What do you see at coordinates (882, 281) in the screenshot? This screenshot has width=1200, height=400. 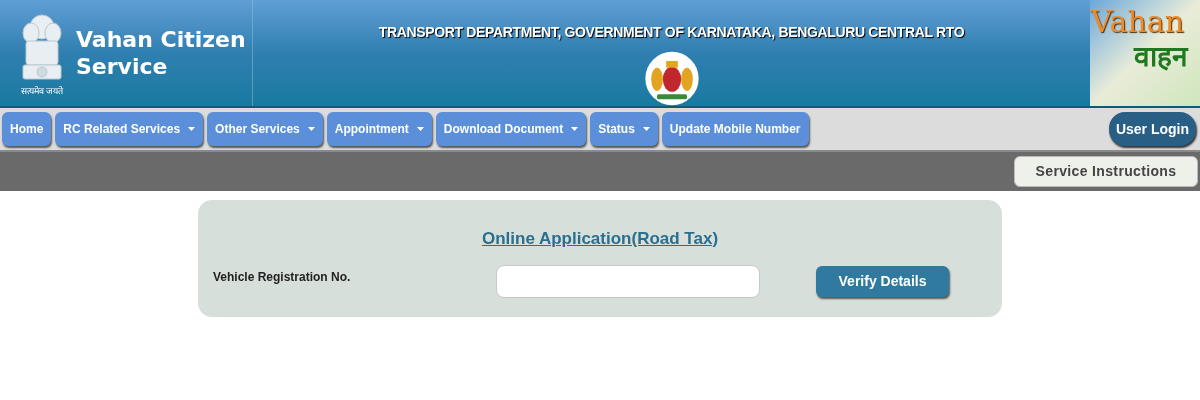 I see `verify-details-button: Verify Details` at bounding box center [882, 281].